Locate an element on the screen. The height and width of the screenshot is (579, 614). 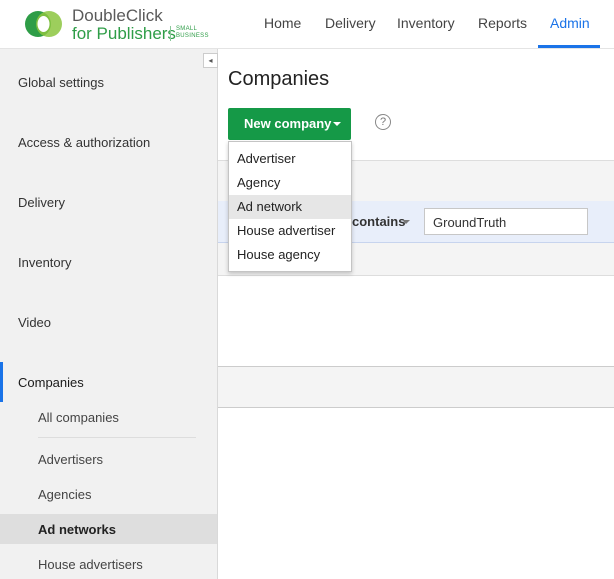
sidebar-subitem-all-companies: All companies is located at coordinates (78, 417).